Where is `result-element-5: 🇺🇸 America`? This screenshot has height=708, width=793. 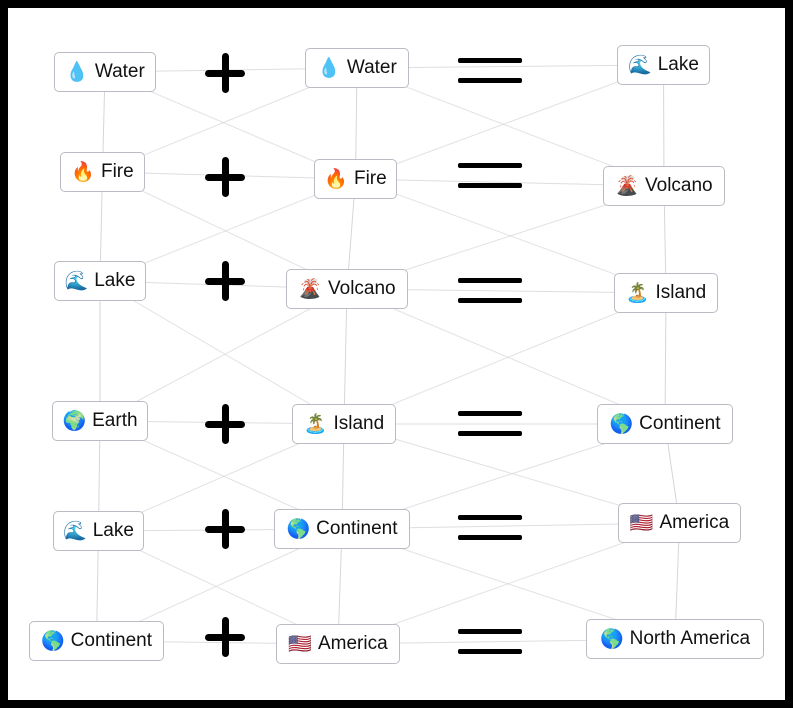 result-element-5: 🇺🇸 America is located at coordinates (679, 523).